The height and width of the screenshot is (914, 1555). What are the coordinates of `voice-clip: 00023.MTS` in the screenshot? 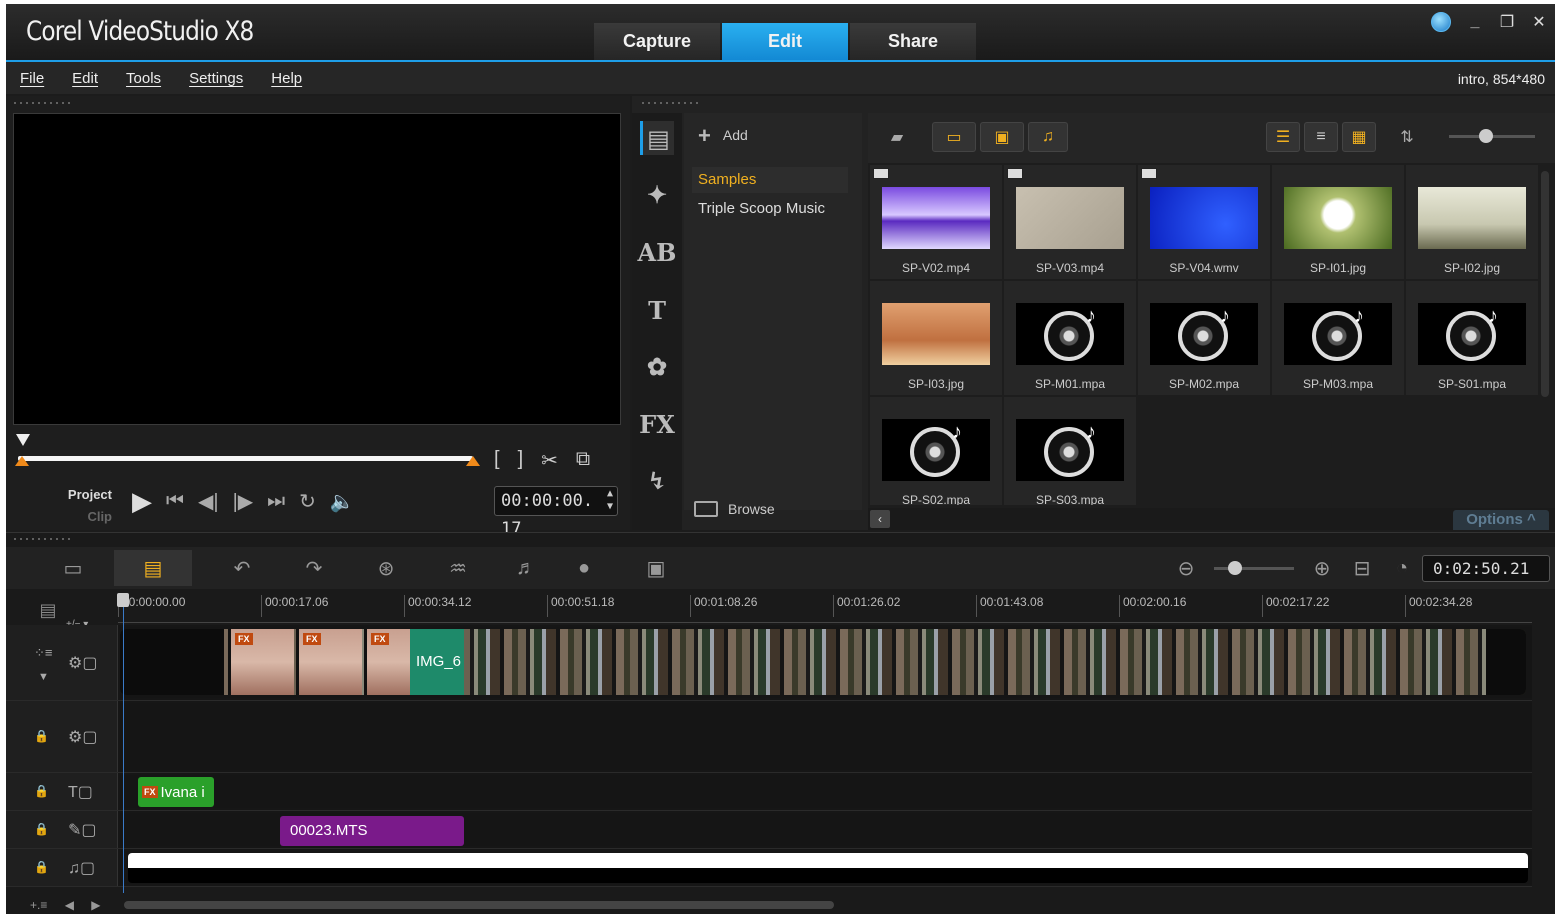 It's located at (372, 831).